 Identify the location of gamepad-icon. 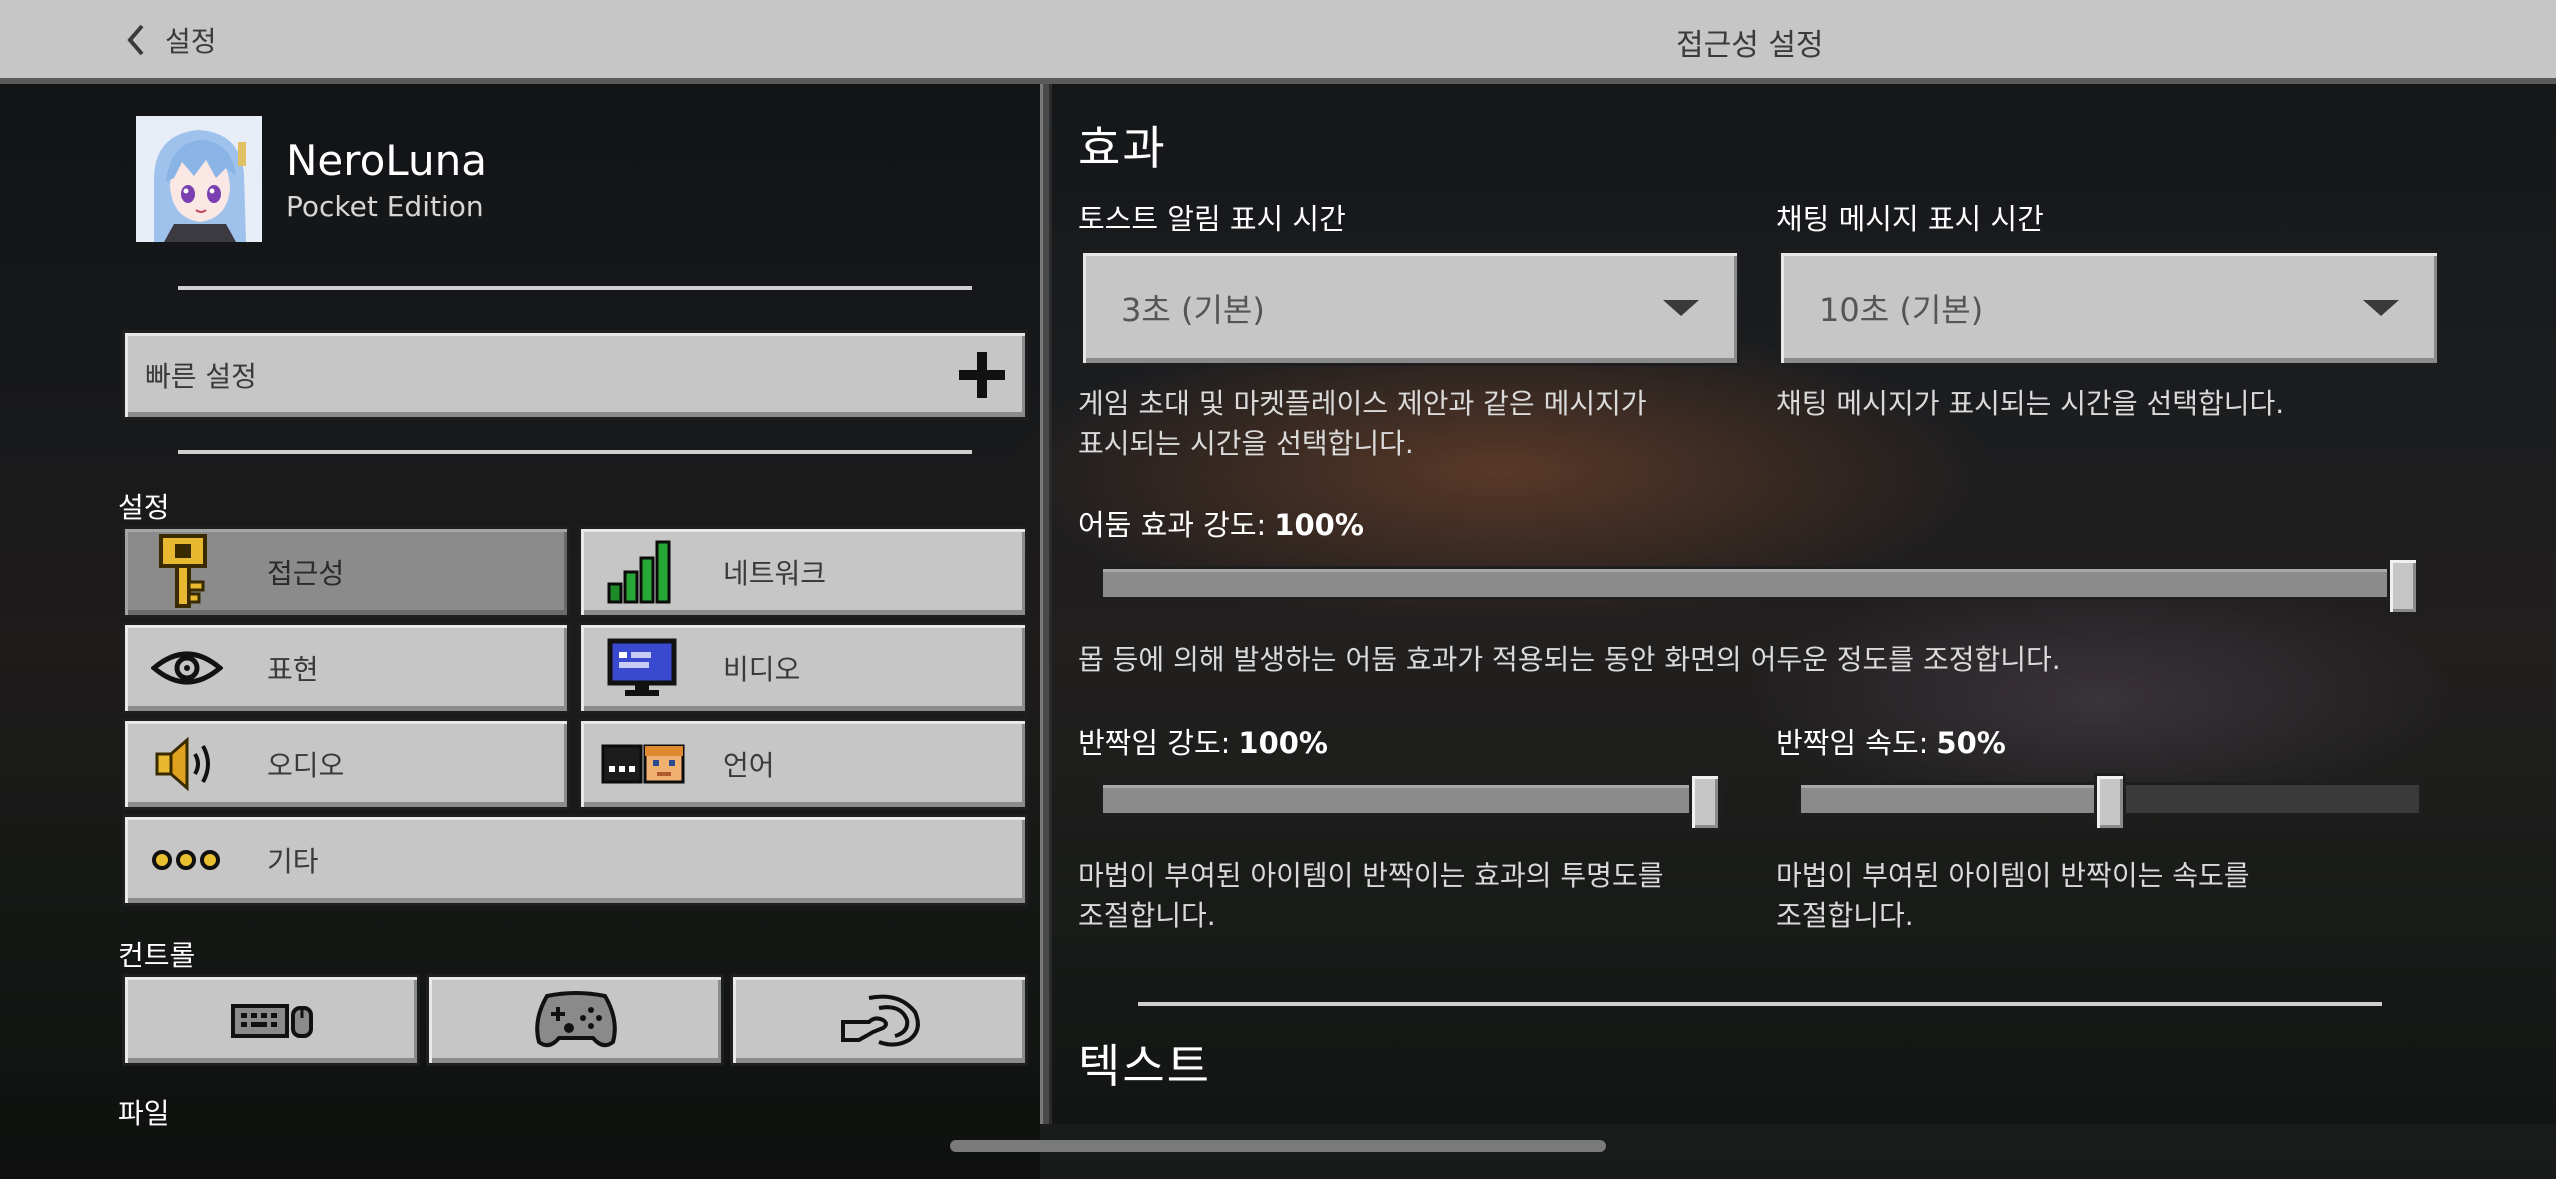
(576, 1020).